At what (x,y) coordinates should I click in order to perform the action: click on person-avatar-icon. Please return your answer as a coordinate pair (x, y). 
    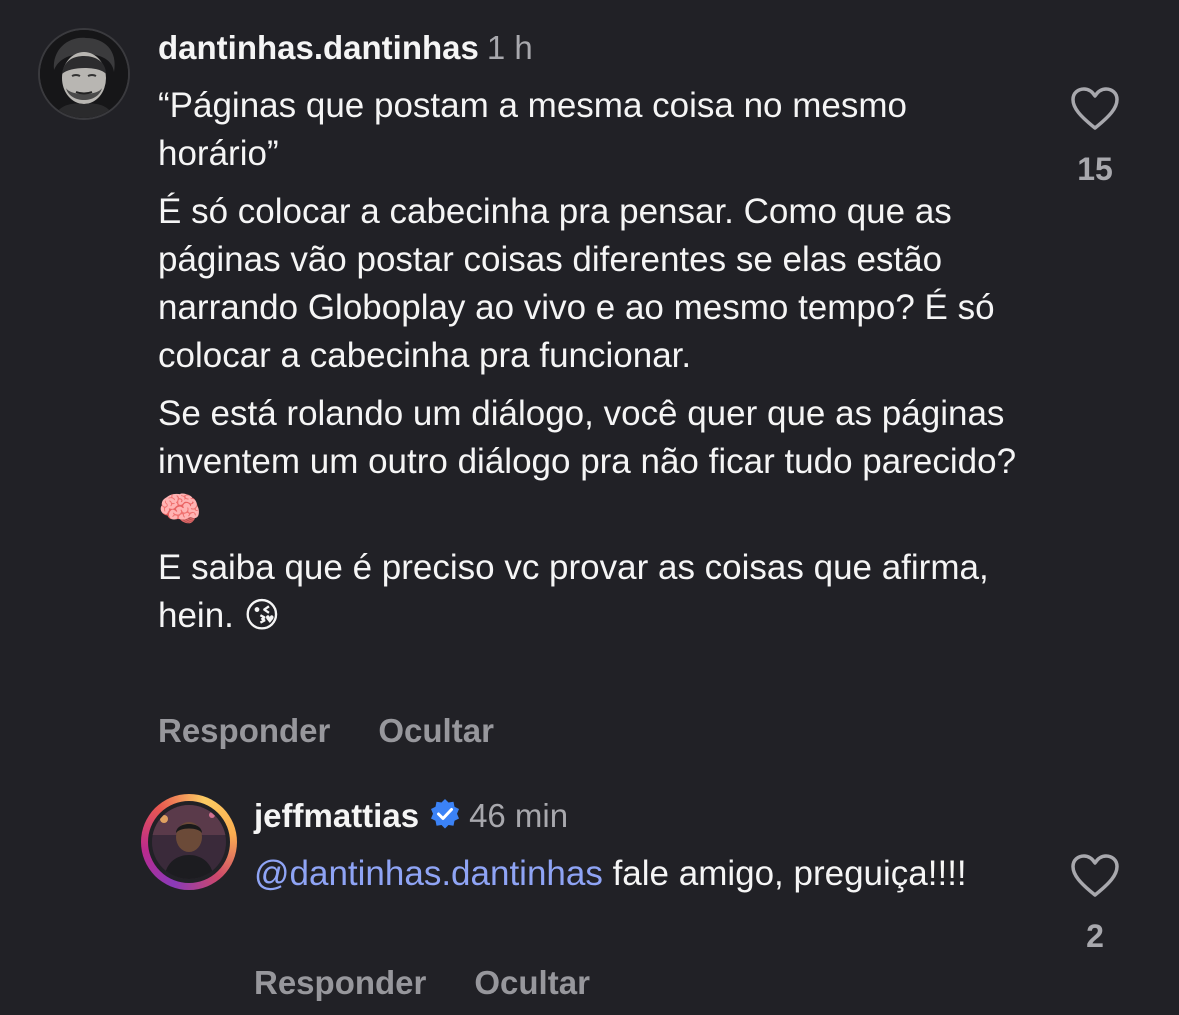
    Looking at the image, I should click on (84, 74).